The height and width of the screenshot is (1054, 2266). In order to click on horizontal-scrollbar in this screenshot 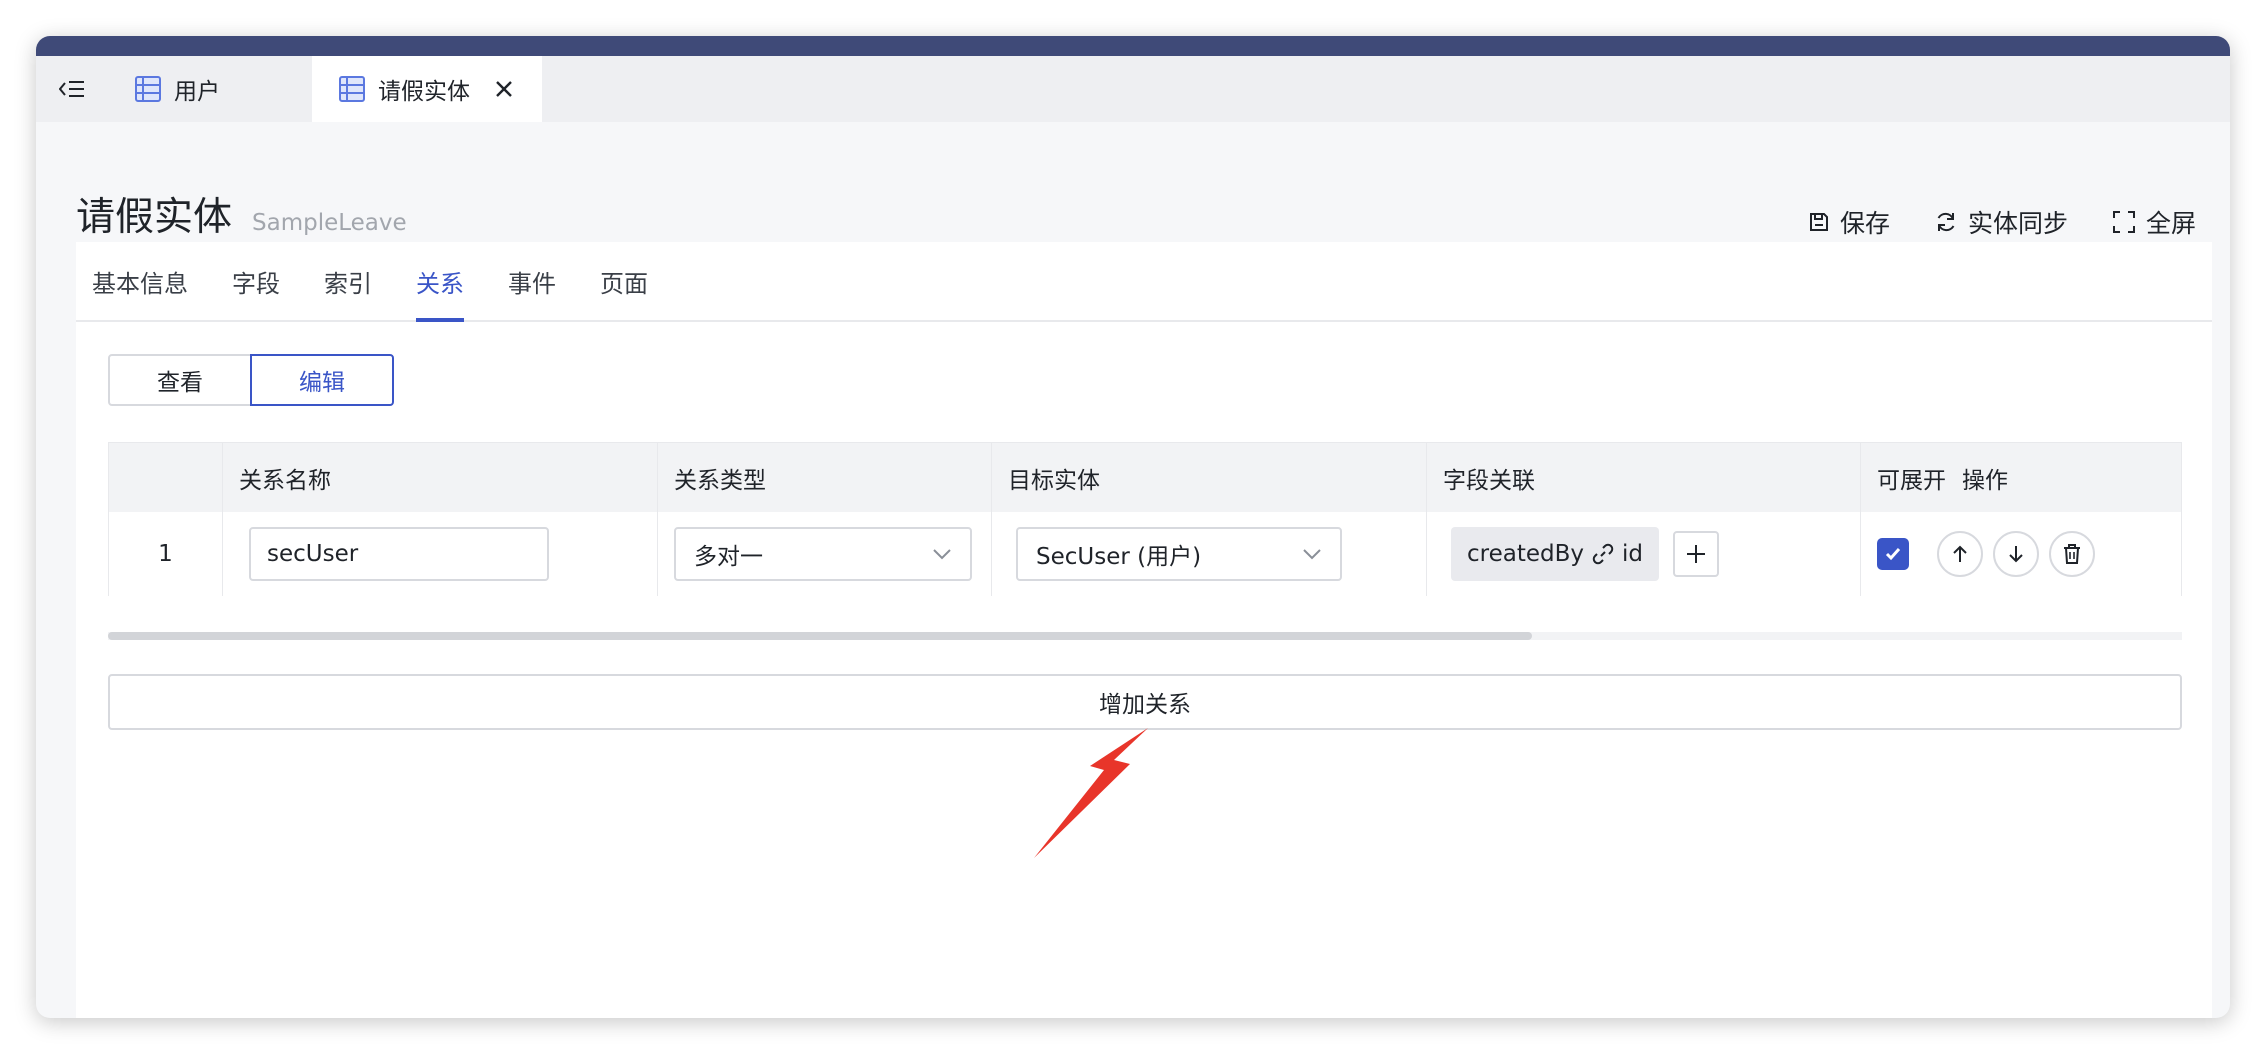, I will do `click(1145, 636)`.